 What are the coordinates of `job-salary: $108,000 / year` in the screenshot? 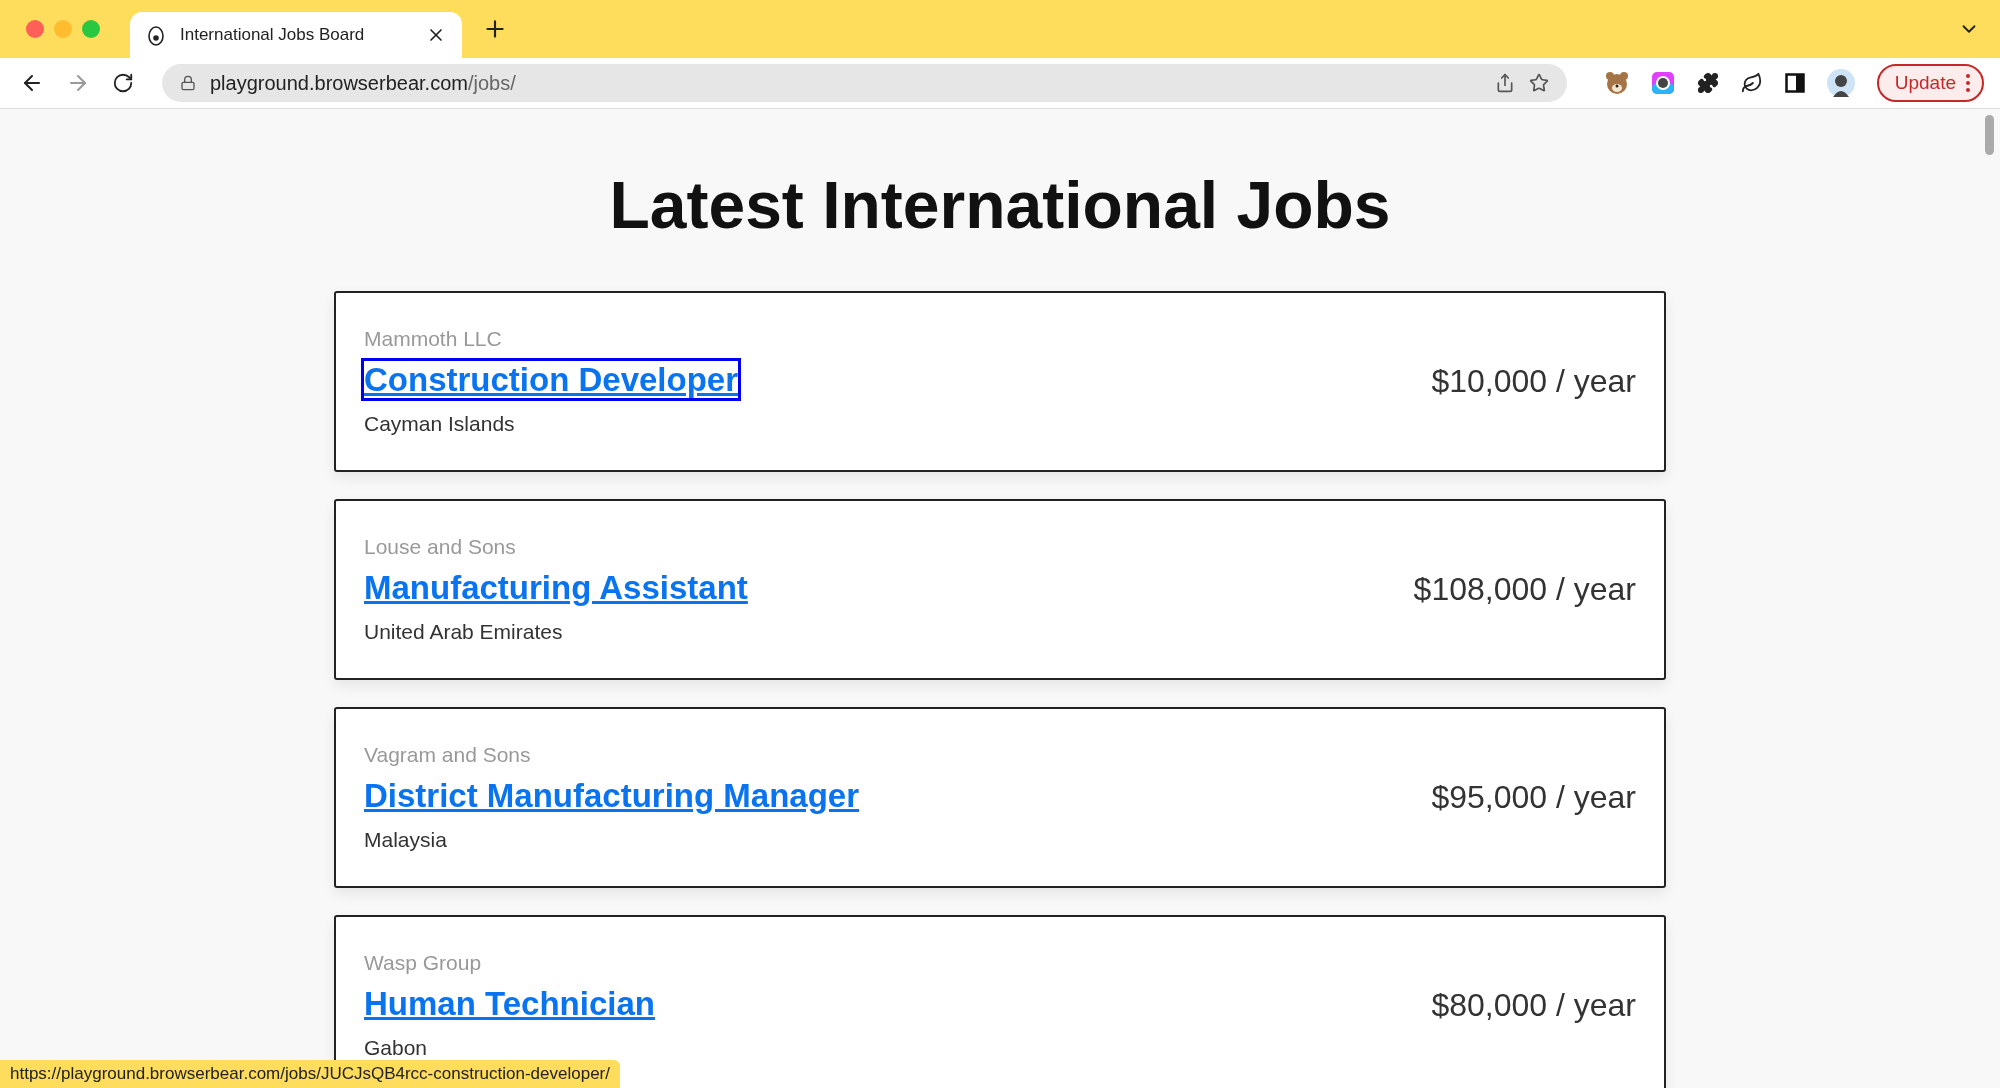 It's located at (1524, 589).